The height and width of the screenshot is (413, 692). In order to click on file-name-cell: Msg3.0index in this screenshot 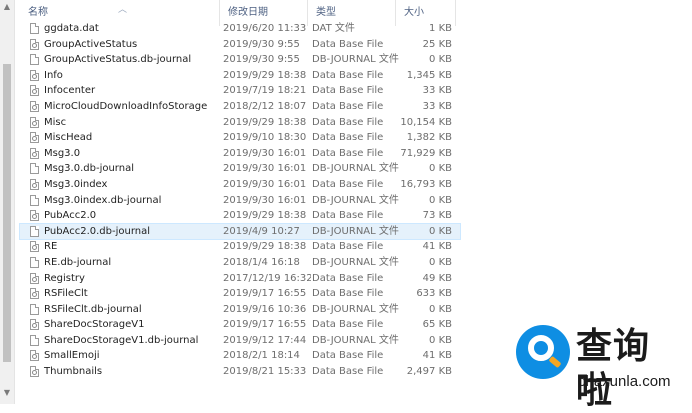, I will do `click(125, 185)`.